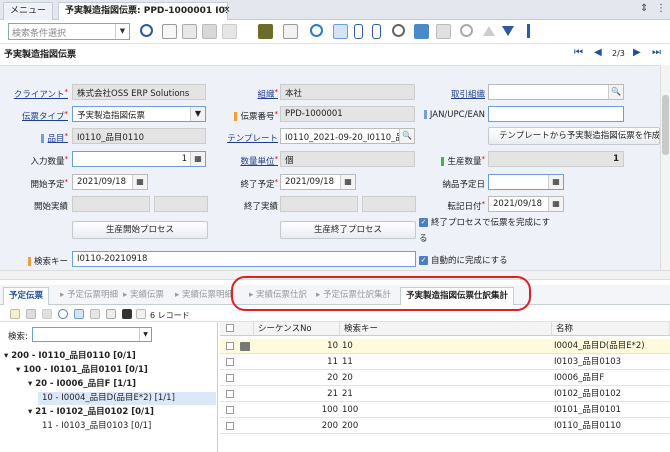 Image resolution: width=670 pixels, height=452 pixels. What do you see at coordinates (421, 31) in the screenshot?
I see `history-icon` at bounding box center [421, 31].